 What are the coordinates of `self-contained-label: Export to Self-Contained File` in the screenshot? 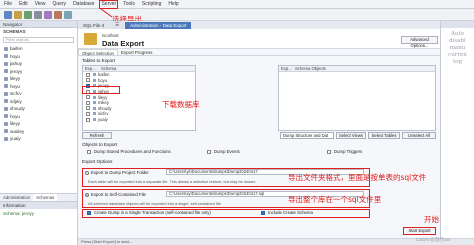 It's located at (118, 194).